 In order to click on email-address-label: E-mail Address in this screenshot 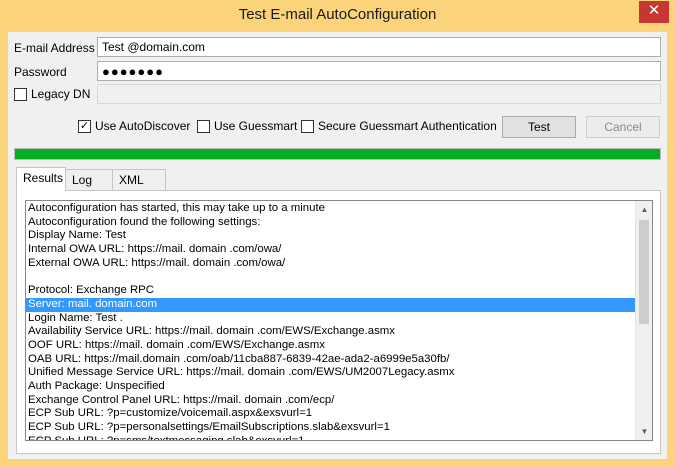, I will do `click(54, 48)`.